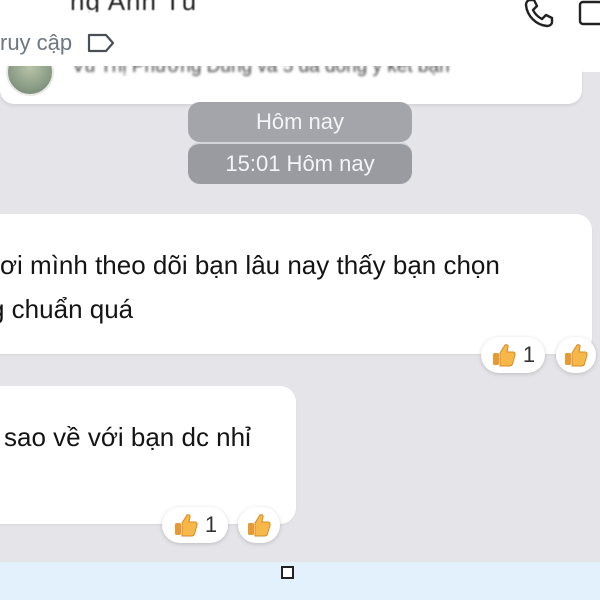 The height and width of the screenshot is (600, 600). I want to click on last-access-status: ruy cập, so click(36, 42).